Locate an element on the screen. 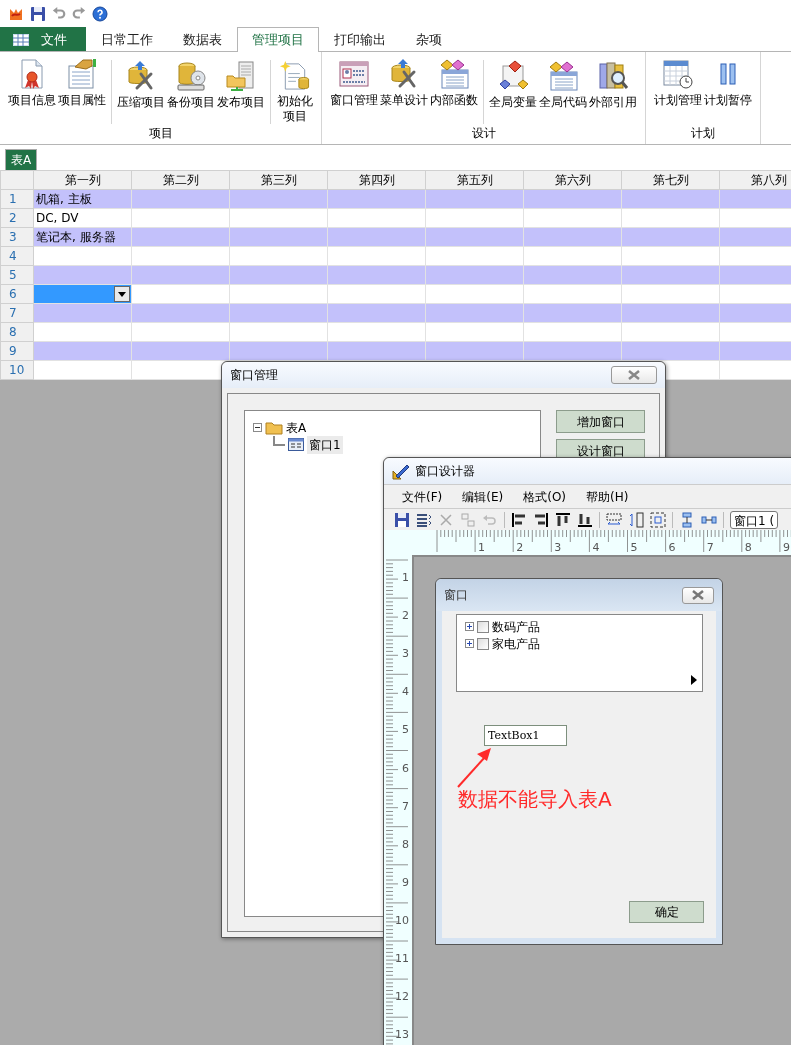  ribbon-tab: 数据表 is located at coordinates (202, 39).